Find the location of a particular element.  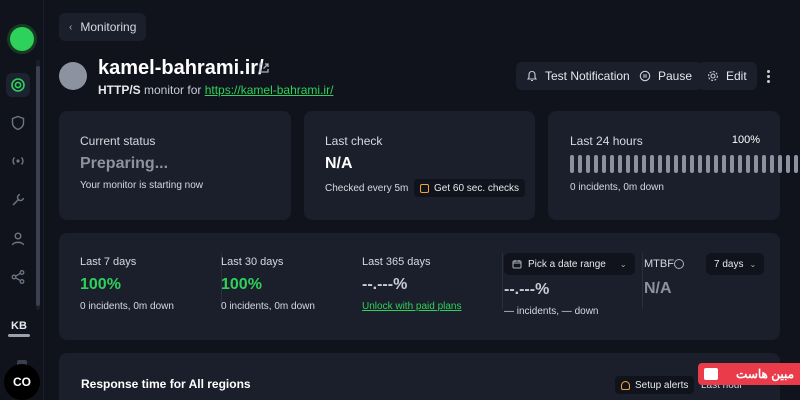

last-24h-detail: 0 incidents, 0m down is located at coordinates (617, 187).